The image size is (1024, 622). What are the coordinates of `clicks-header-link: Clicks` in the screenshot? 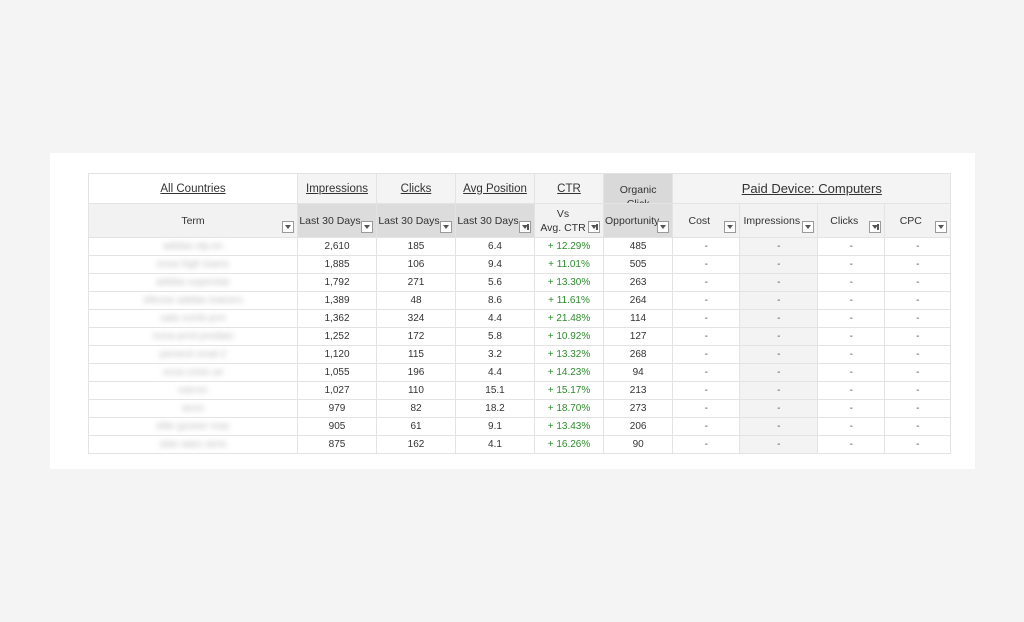 It's located at (416, 189).